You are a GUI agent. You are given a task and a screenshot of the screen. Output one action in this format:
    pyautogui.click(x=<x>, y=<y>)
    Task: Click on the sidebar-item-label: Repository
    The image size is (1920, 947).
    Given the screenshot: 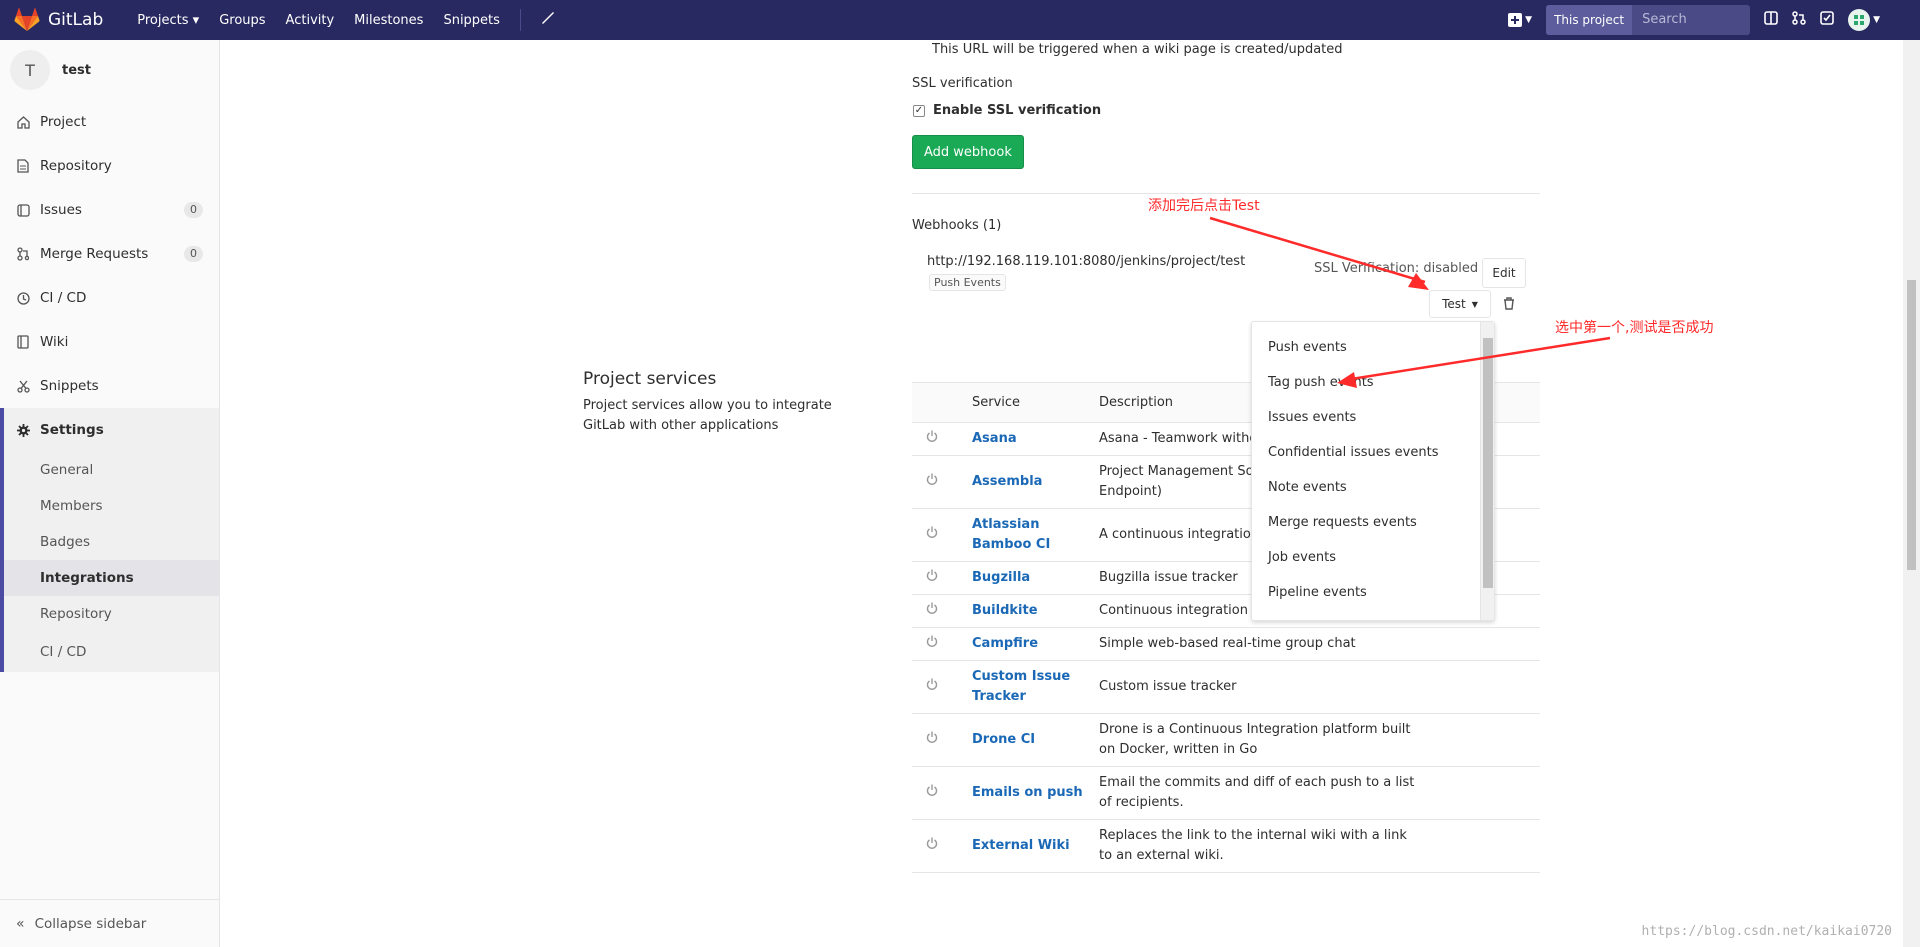 What is the action you would take?
    pyautogui.click(x=76, y=166)
    